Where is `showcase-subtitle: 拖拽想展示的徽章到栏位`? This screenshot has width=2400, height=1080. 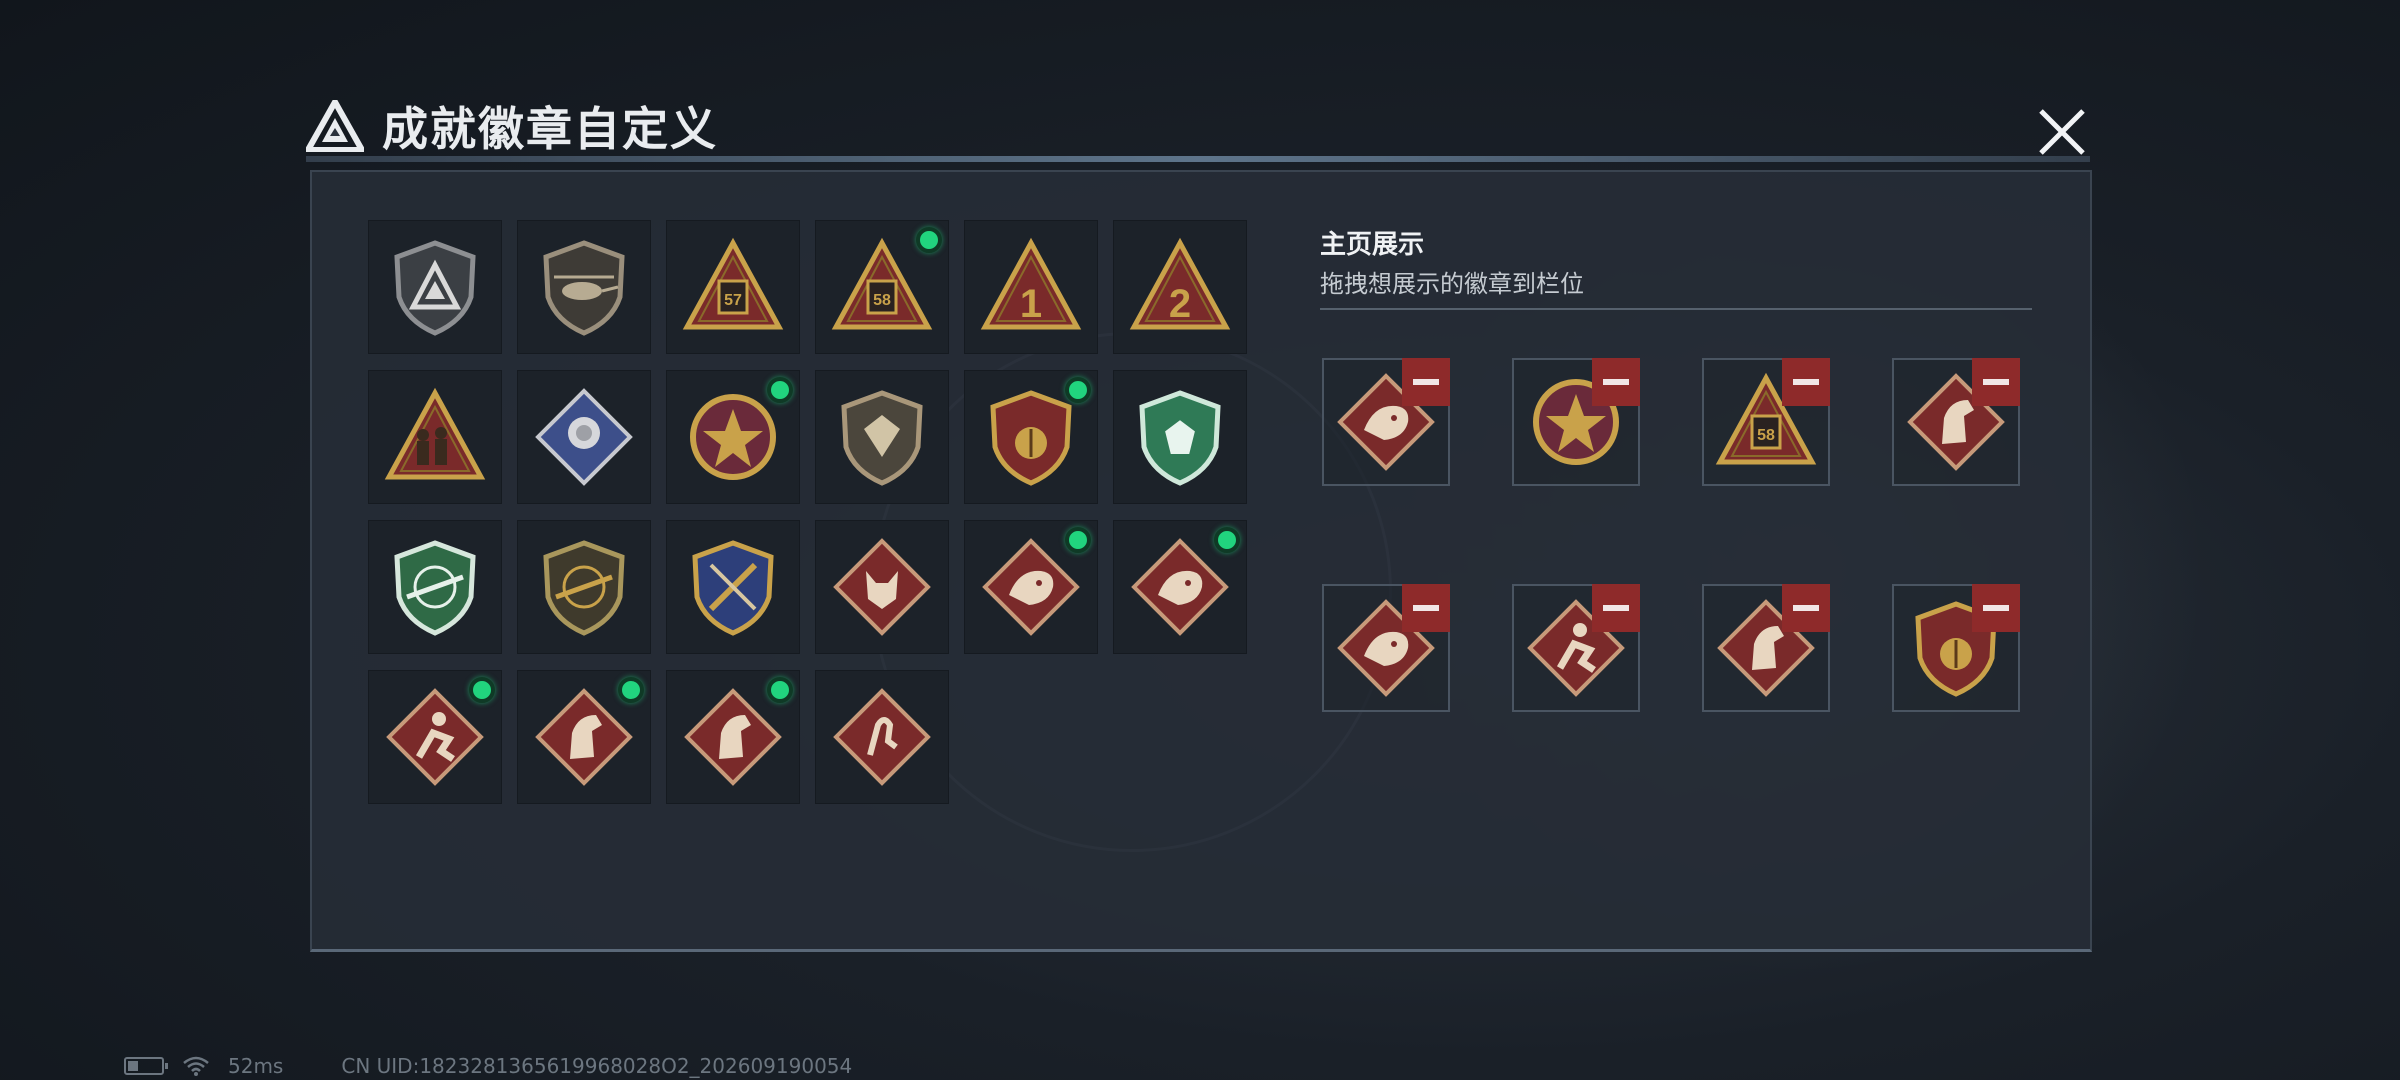 showcase-subtitle: 拖拽想展示的徽章到栏位 is located at coordinates (1452, 284).